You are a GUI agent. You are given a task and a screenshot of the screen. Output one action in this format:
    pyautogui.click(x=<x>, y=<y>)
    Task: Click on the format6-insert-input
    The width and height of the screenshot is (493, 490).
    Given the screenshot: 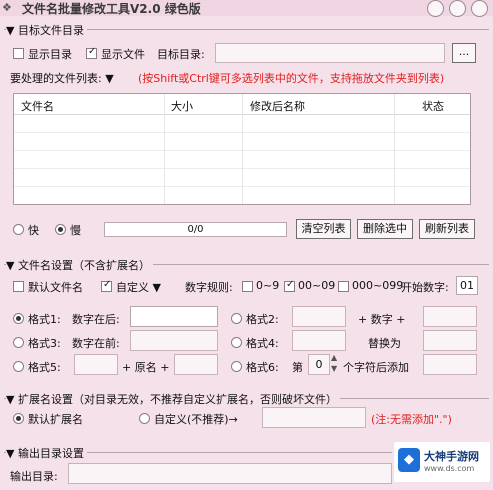 What is the action you would take?
    pyautogui.click(x=450, y=364)
    